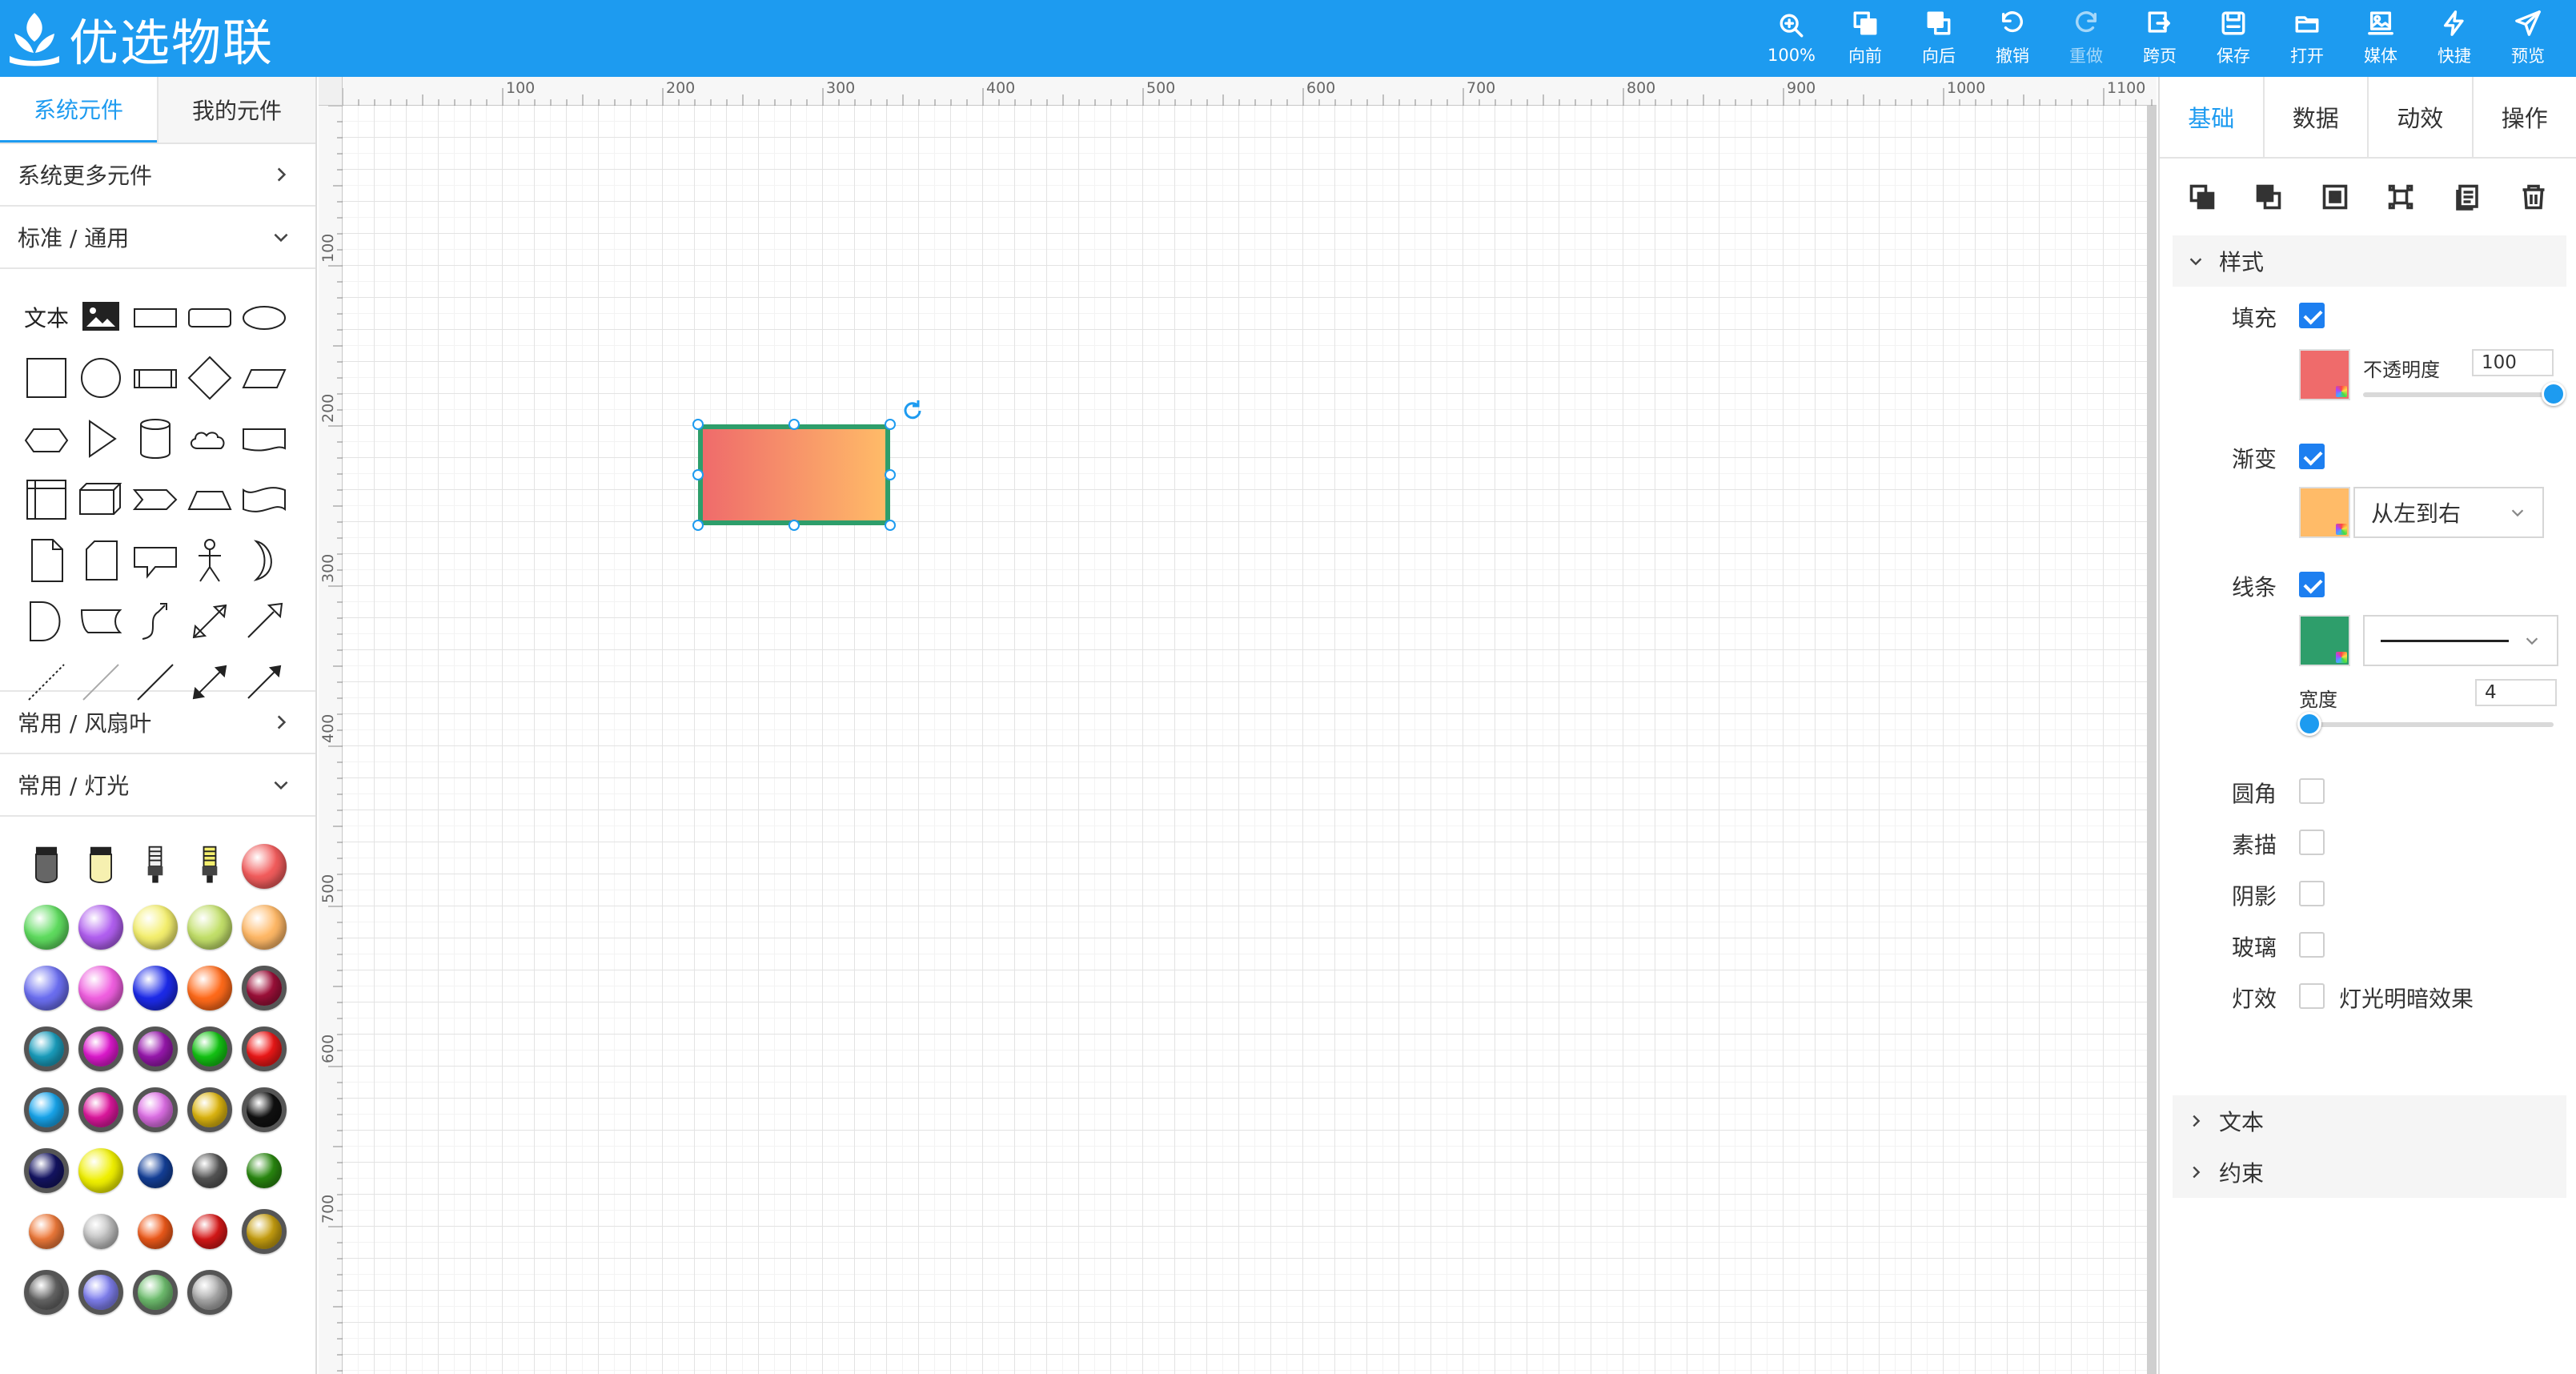 The image size is (2576, 1374). I want to click on shape-diamond, so click(210, 378).